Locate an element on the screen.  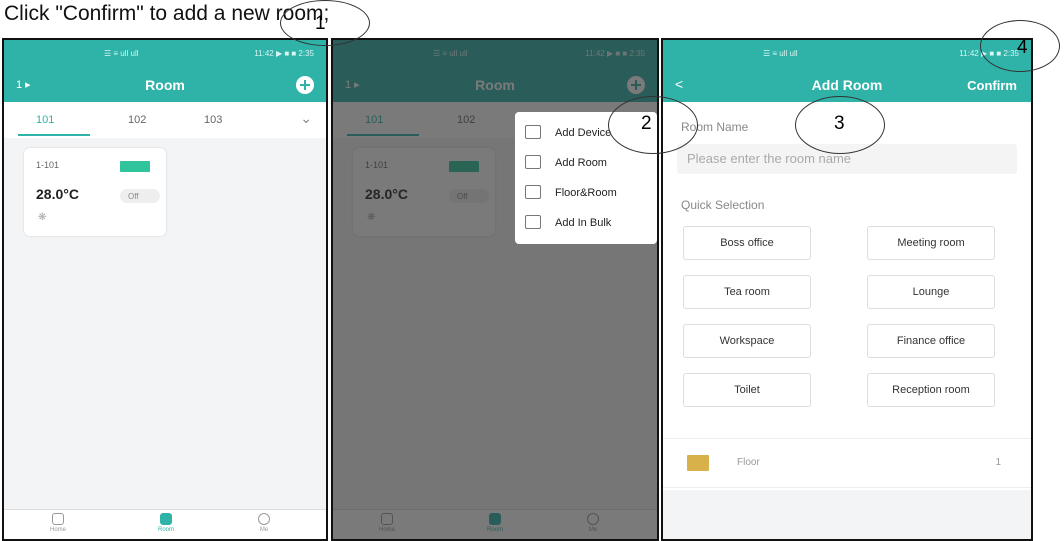
power-toggle: Off is located at coordinates (140, 196).